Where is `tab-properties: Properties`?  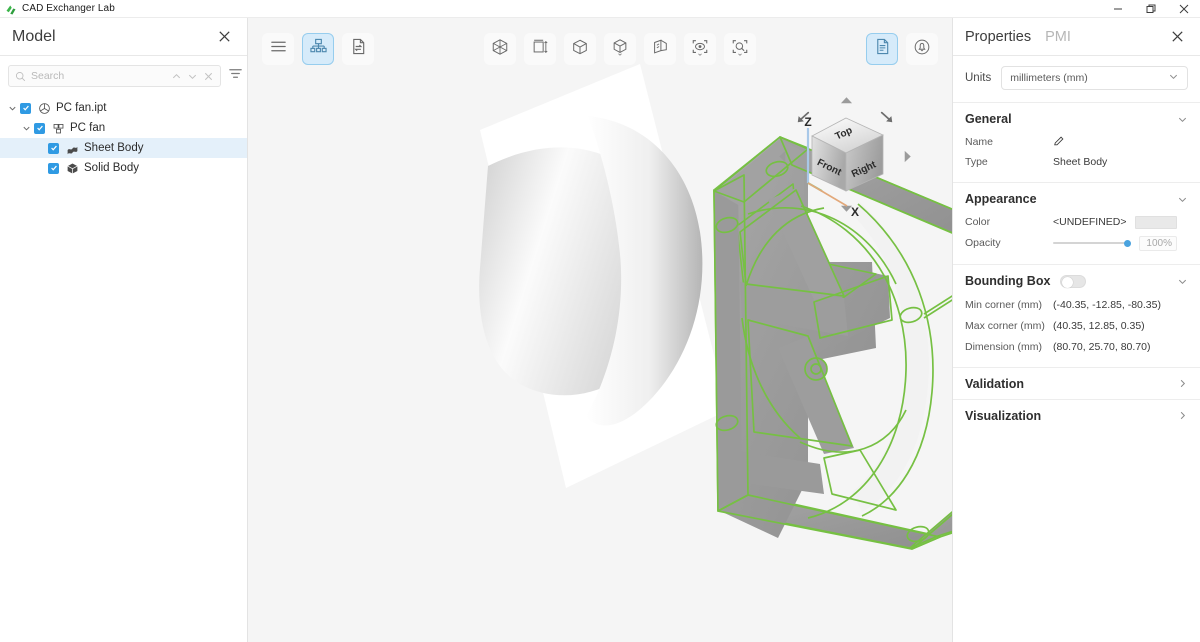 tab-properties: Properties is located at coordinates (998, 37).